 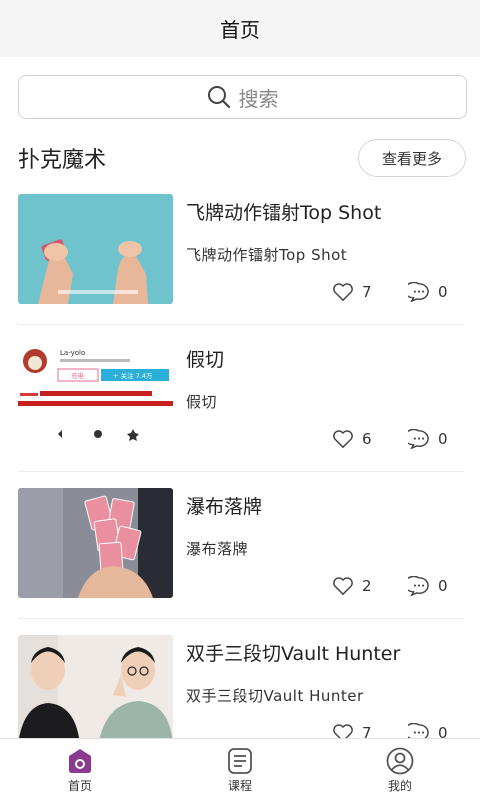 What do you see at coordinates (242, 158) in the screenshot?
I see `section-header: 扑克魔术 查看更多` at bounding box center [242, 158].